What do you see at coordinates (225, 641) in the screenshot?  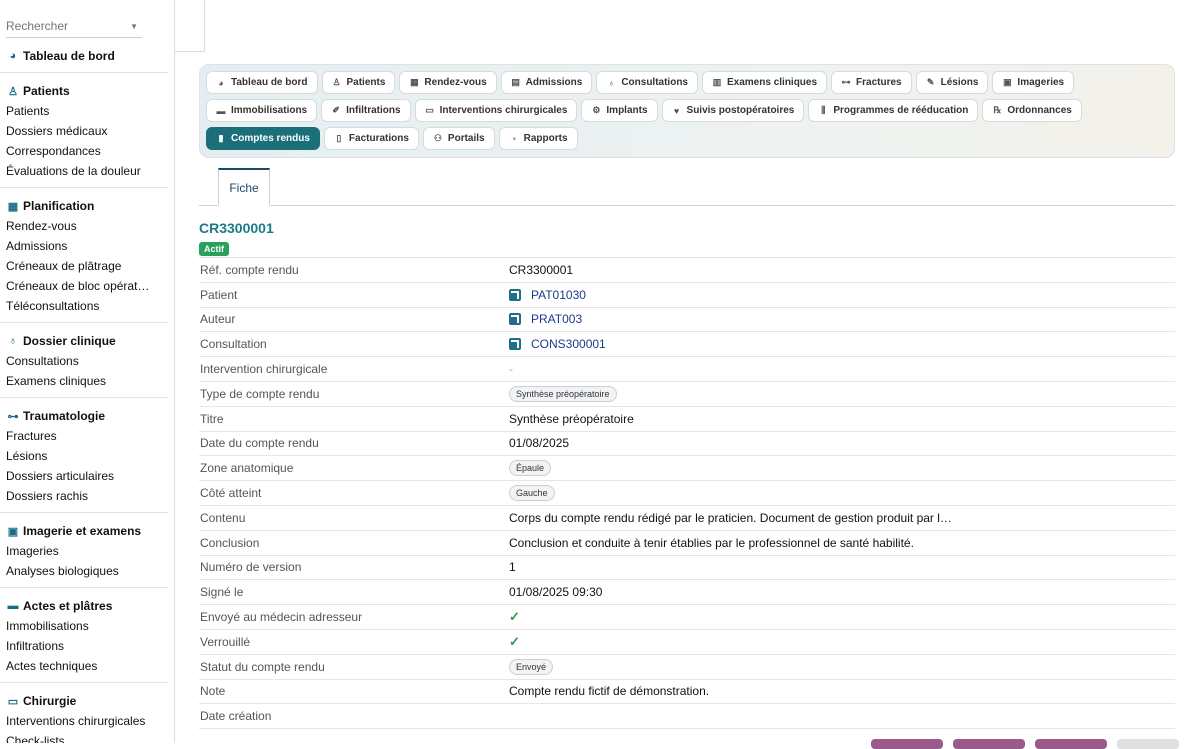 I see `field-label: Verrouillé` at bounding box center [225, 641].